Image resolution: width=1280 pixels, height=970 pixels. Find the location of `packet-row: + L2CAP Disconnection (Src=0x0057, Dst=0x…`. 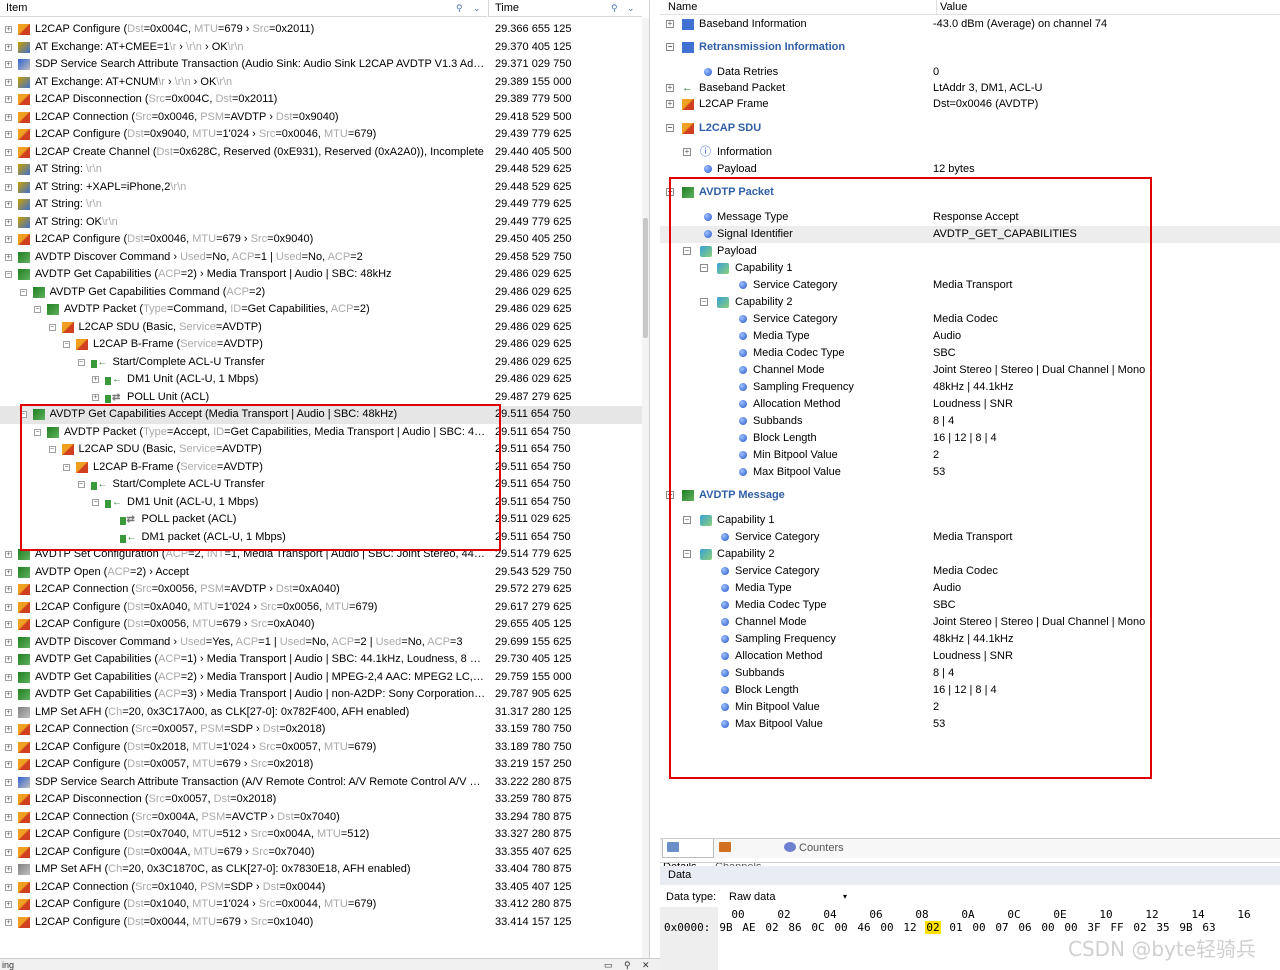

packet-row: + L2CAP Disconnection (Src=0x0057, Dst=0x… is located at coordinates (321, 800).